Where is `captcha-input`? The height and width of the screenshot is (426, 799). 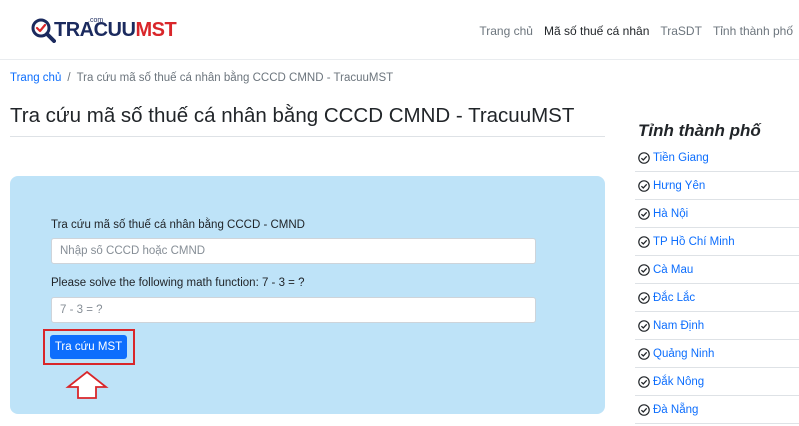
captcha-input is located at coordinates (293, 310).